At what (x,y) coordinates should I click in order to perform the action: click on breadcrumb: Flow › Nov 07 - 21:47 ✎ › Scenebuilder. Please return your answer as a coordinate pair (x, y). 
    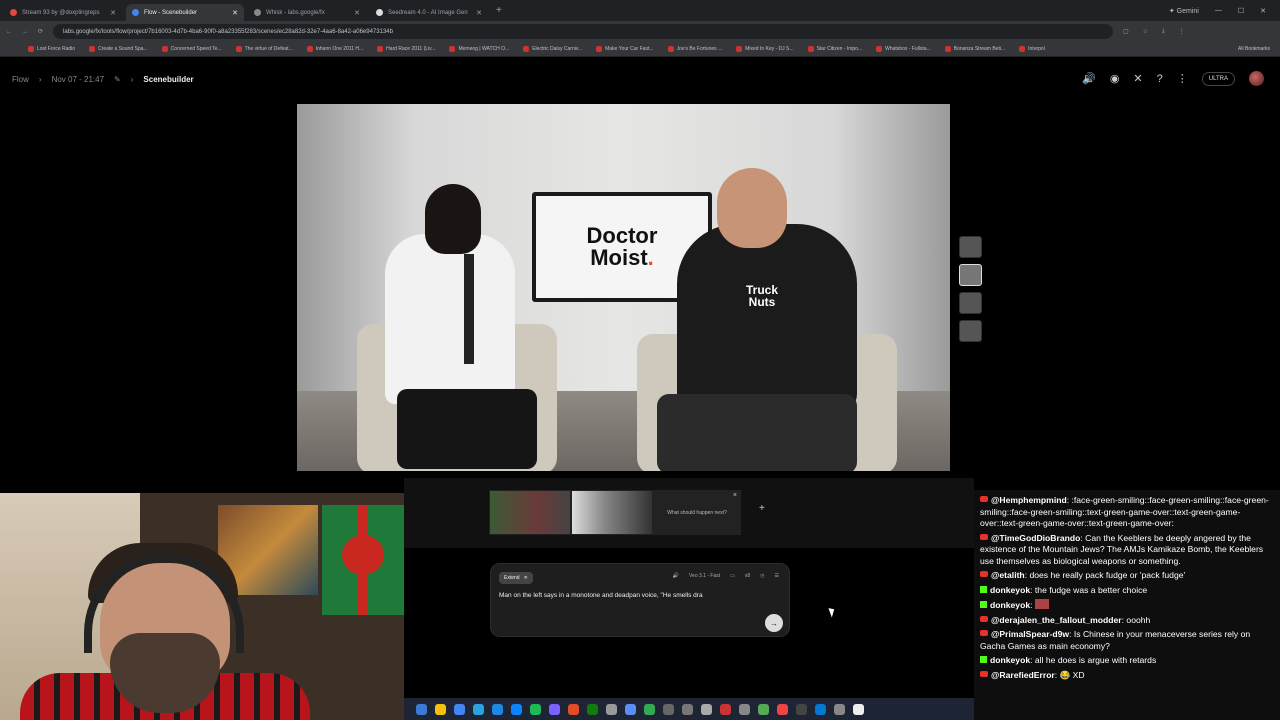
    Looking at the image, I should click on (103, 79).